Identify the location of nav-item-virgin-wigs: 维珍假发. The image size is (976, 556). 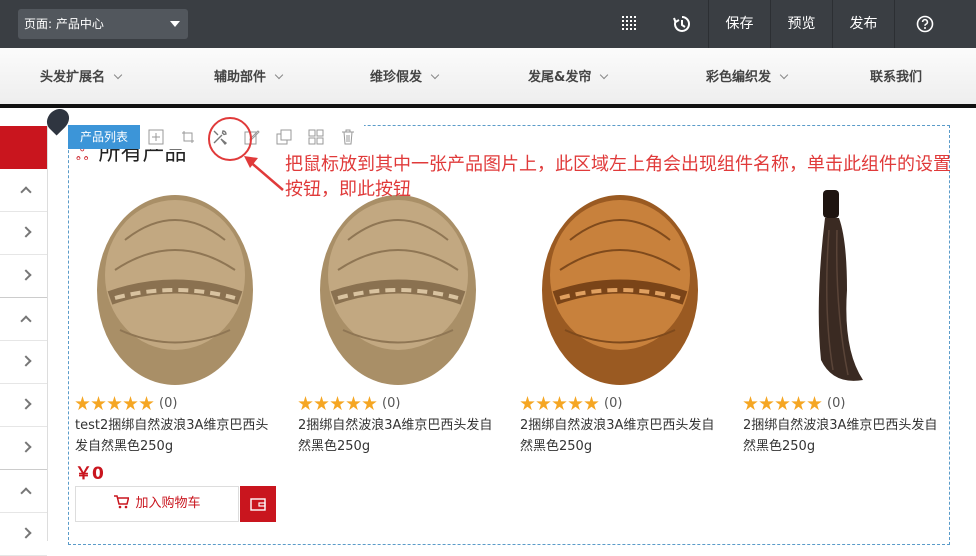
(405, 78).